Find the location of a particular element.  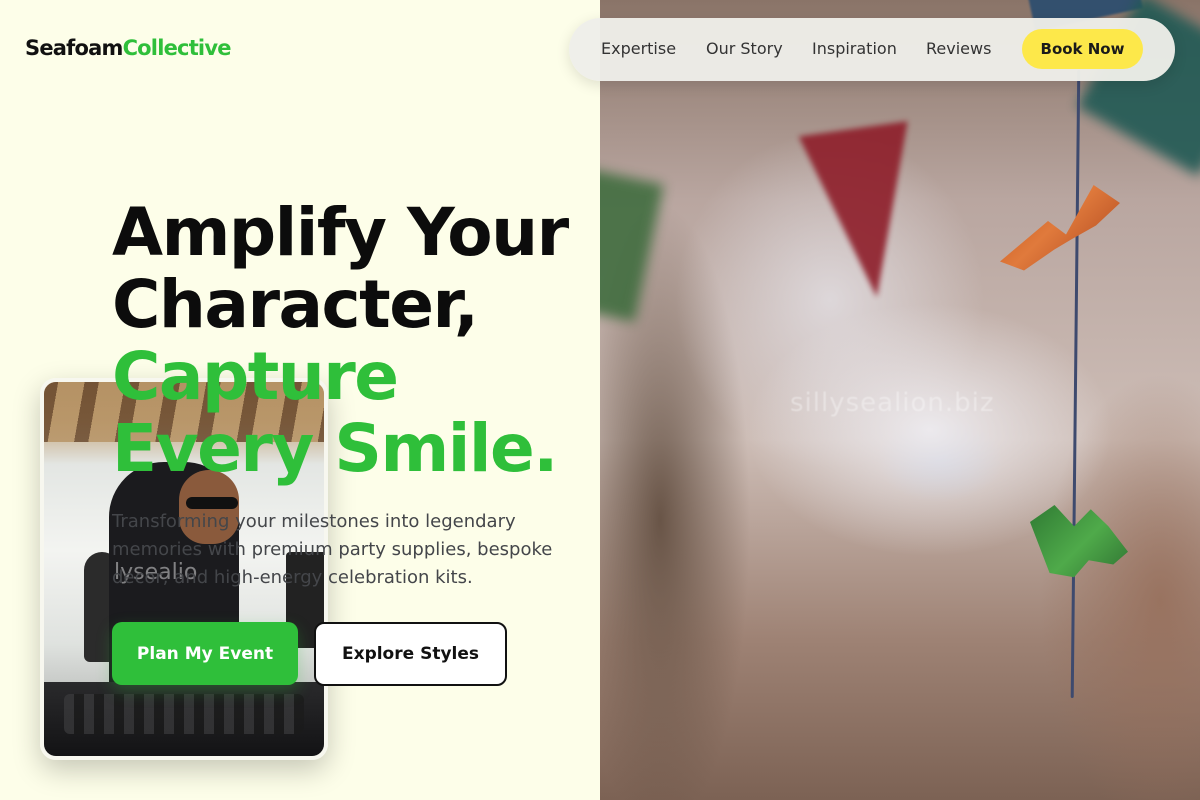

nav-link-reviews: Reviews is located at coordinates (958, 48).